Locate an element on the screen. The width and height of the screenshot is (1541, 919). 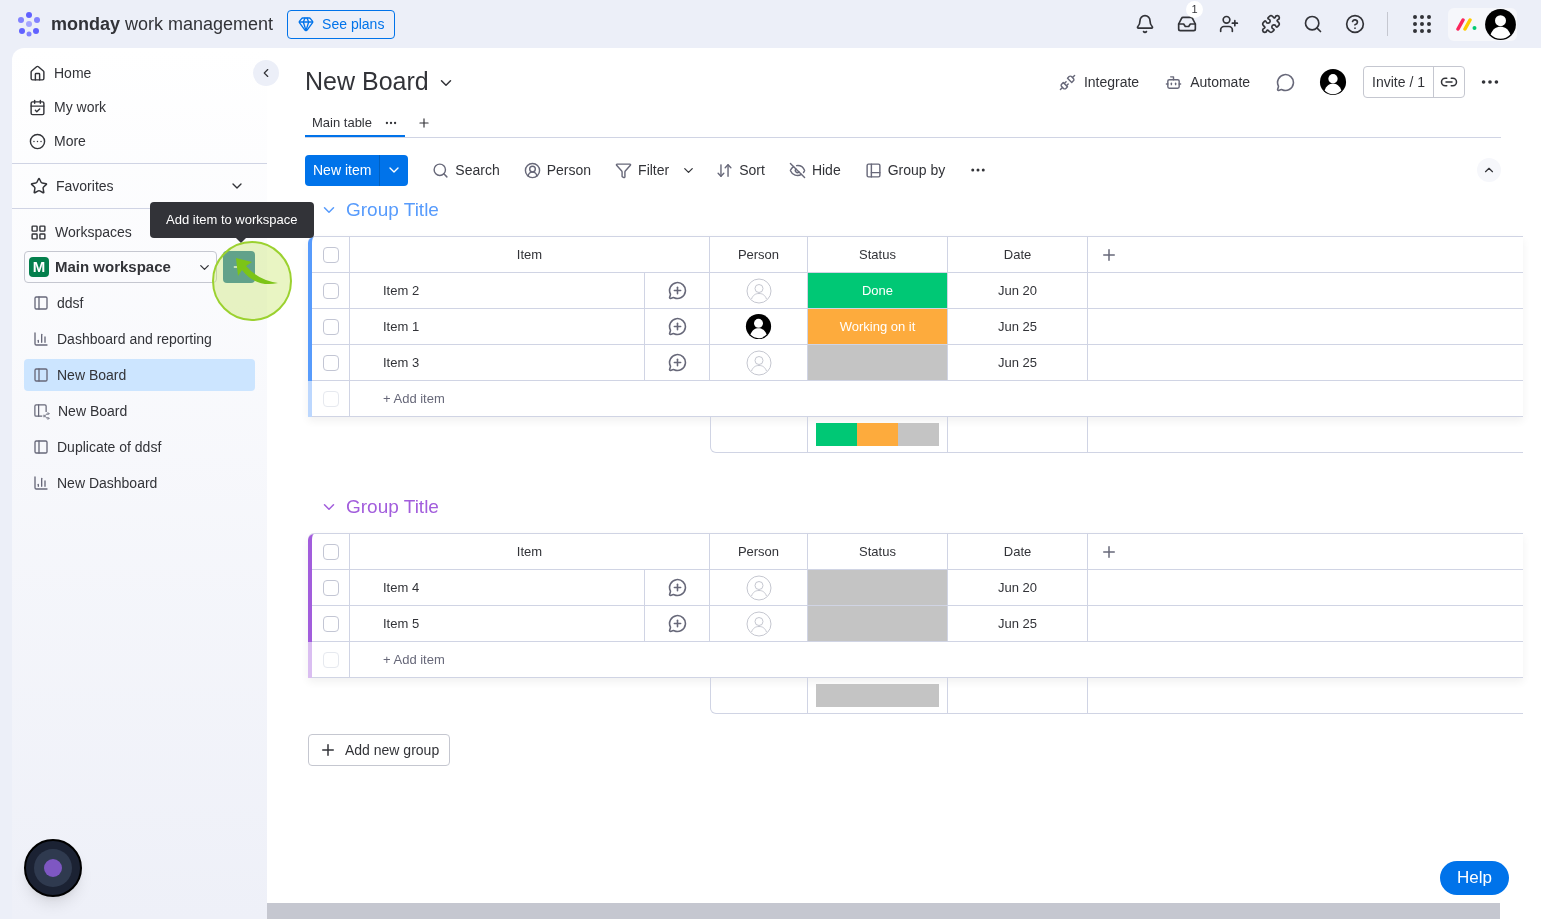
comment-icon is located at coordinates (1286, 82).